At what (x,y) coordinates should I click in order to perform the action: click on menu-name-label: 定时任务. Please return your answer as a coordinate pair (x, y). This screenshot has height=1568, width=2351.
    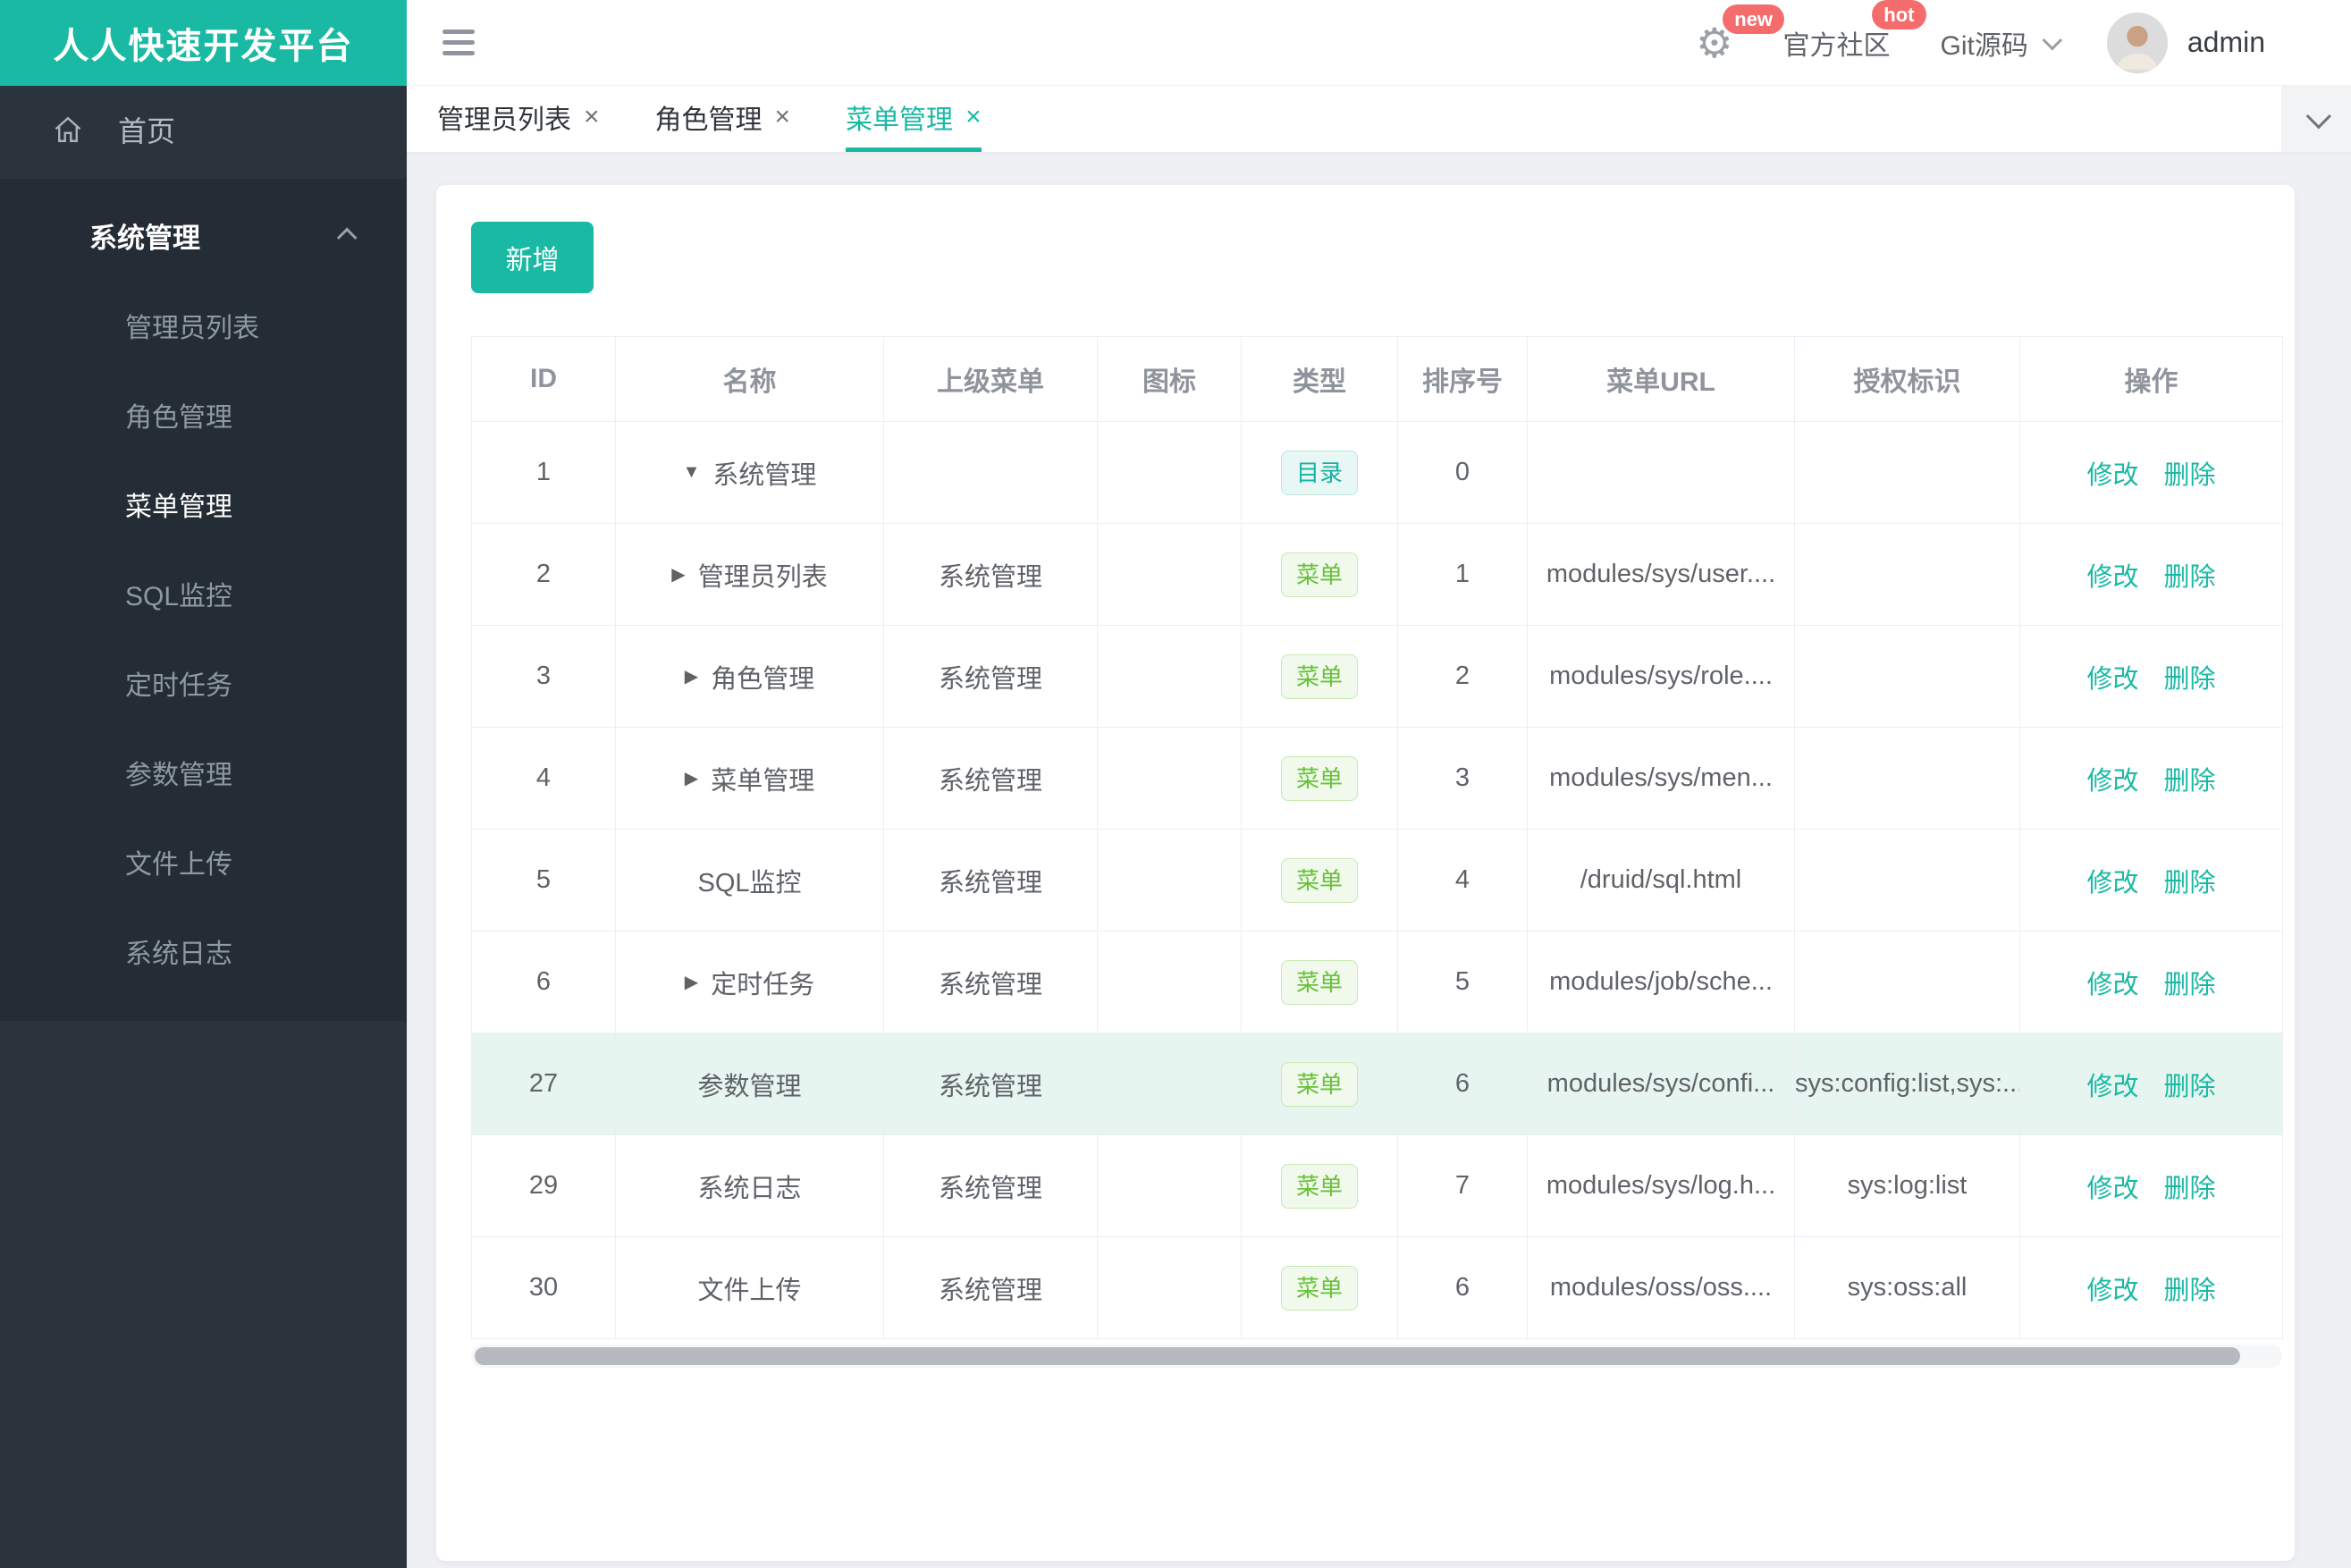
    Looking at the image, I should click on (763, 984).